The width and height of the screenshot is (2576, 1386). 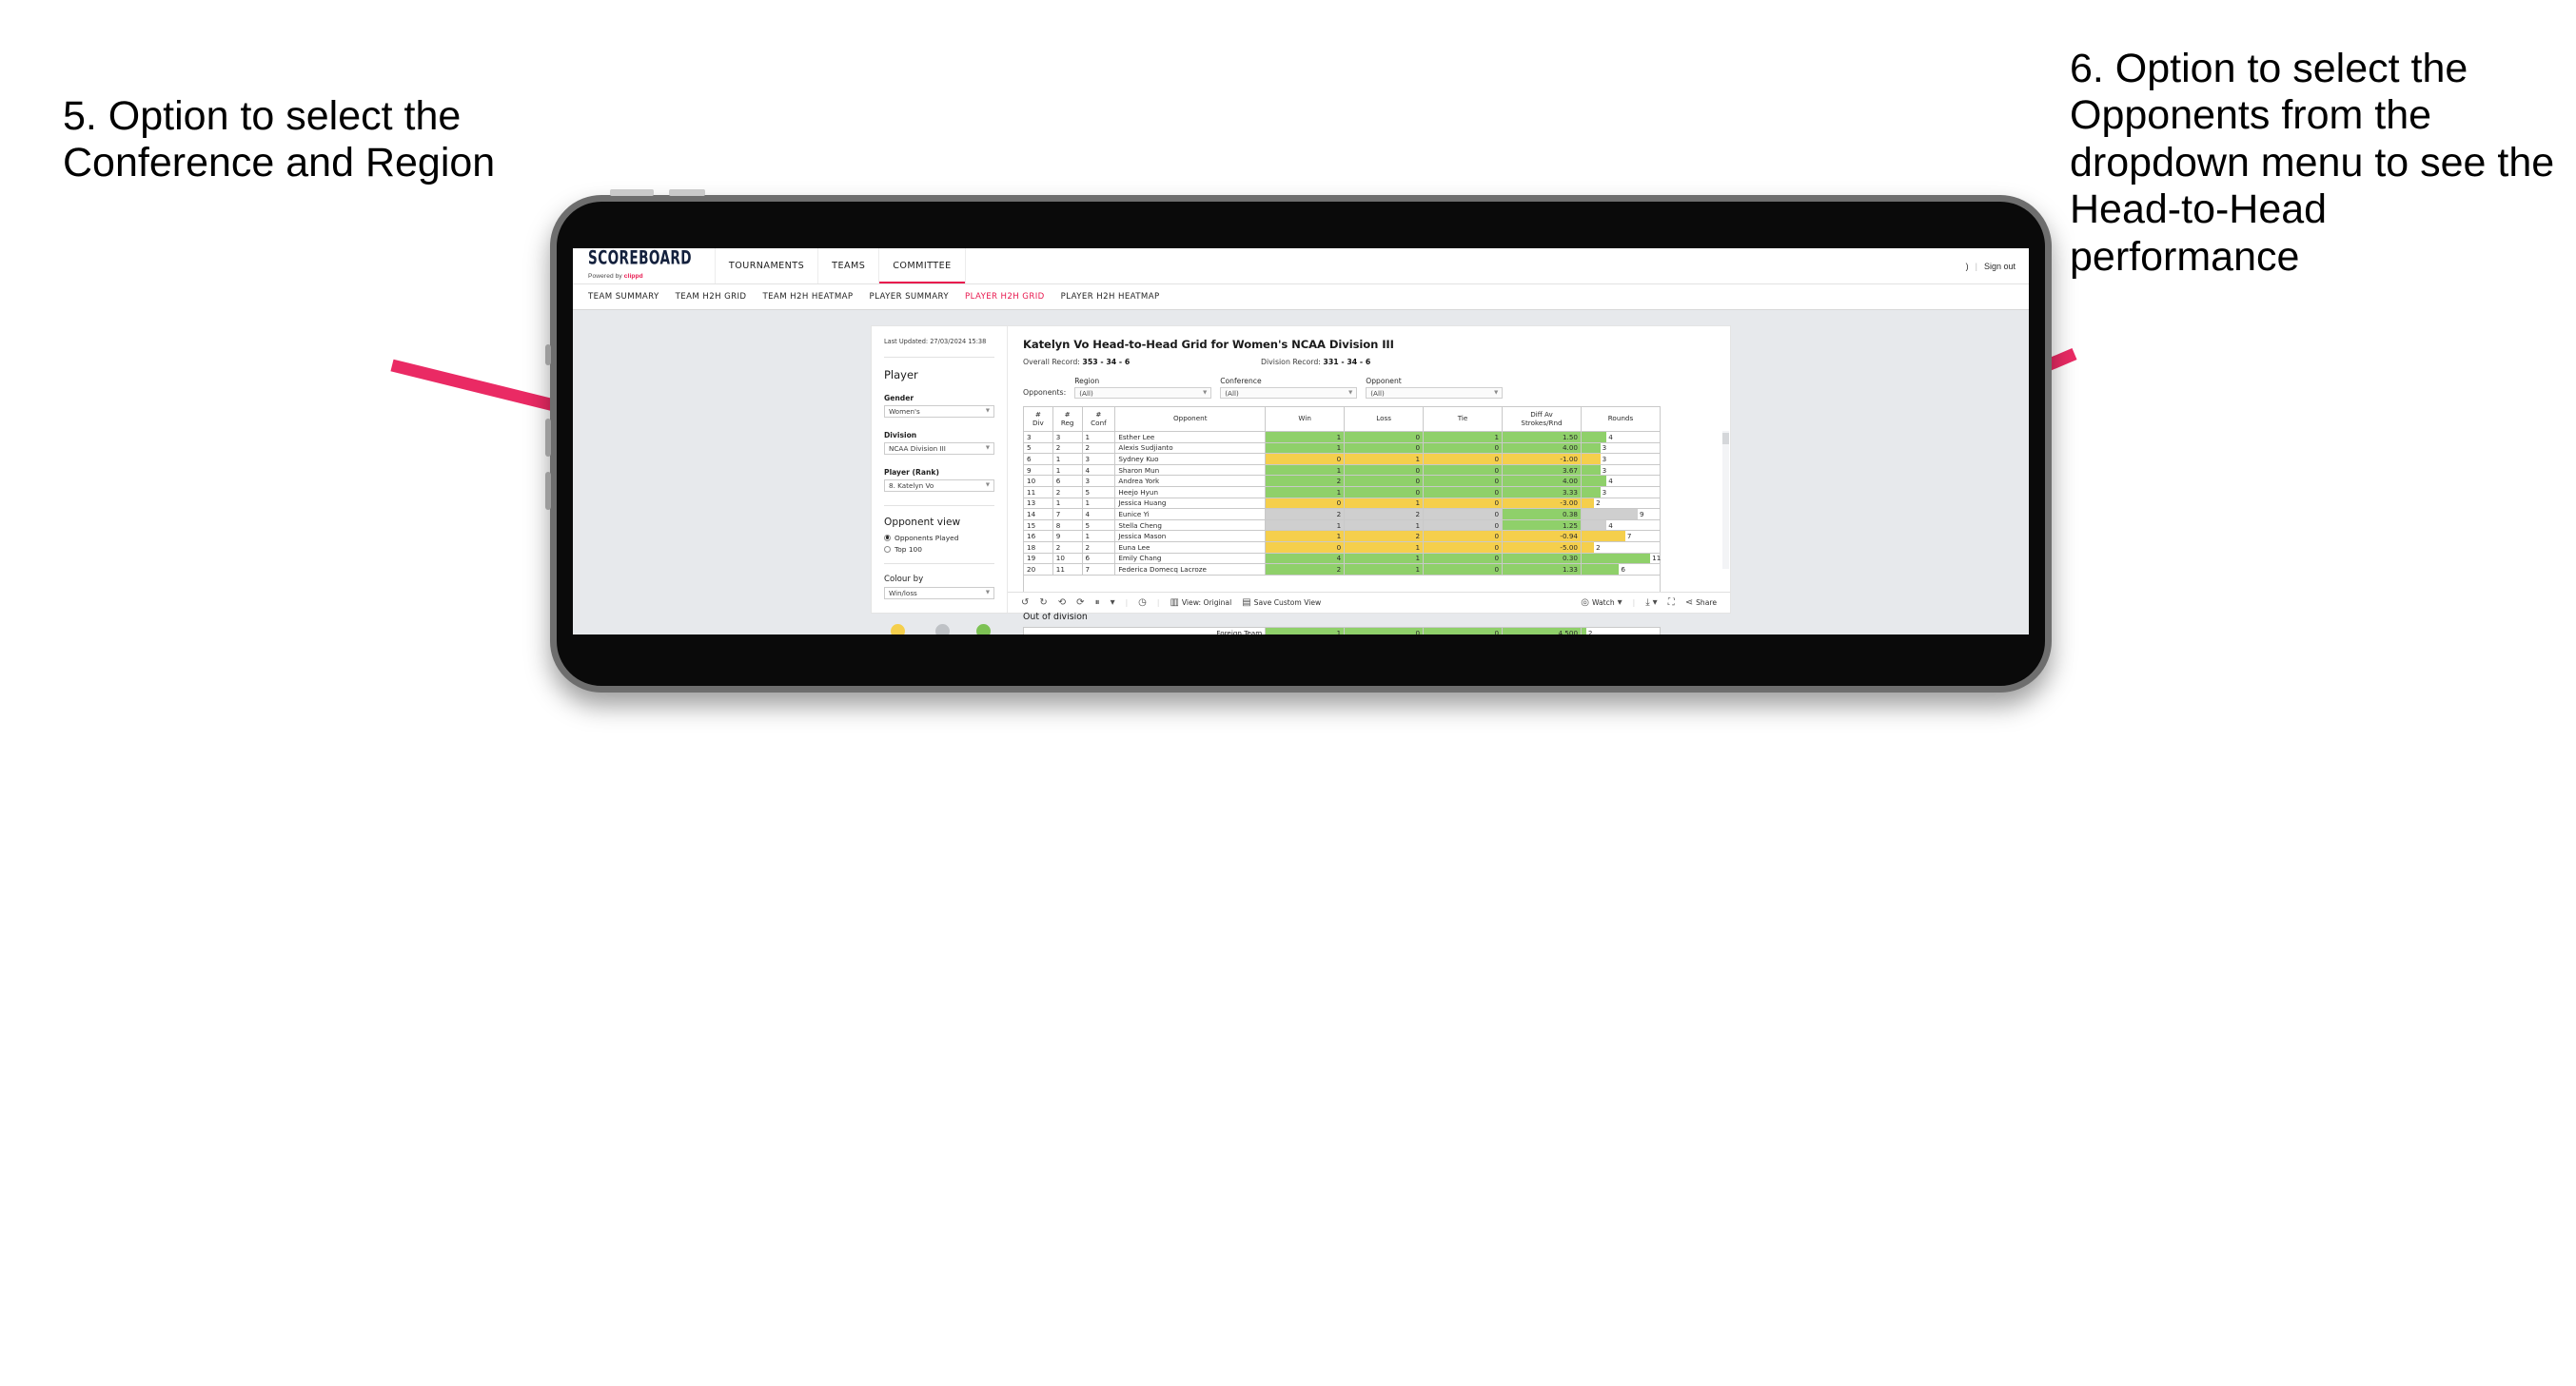 What do you see at coordinates (1038, 437) in the screenshot?
I see `cell-div: 3` at bounding box center [1038, 437].